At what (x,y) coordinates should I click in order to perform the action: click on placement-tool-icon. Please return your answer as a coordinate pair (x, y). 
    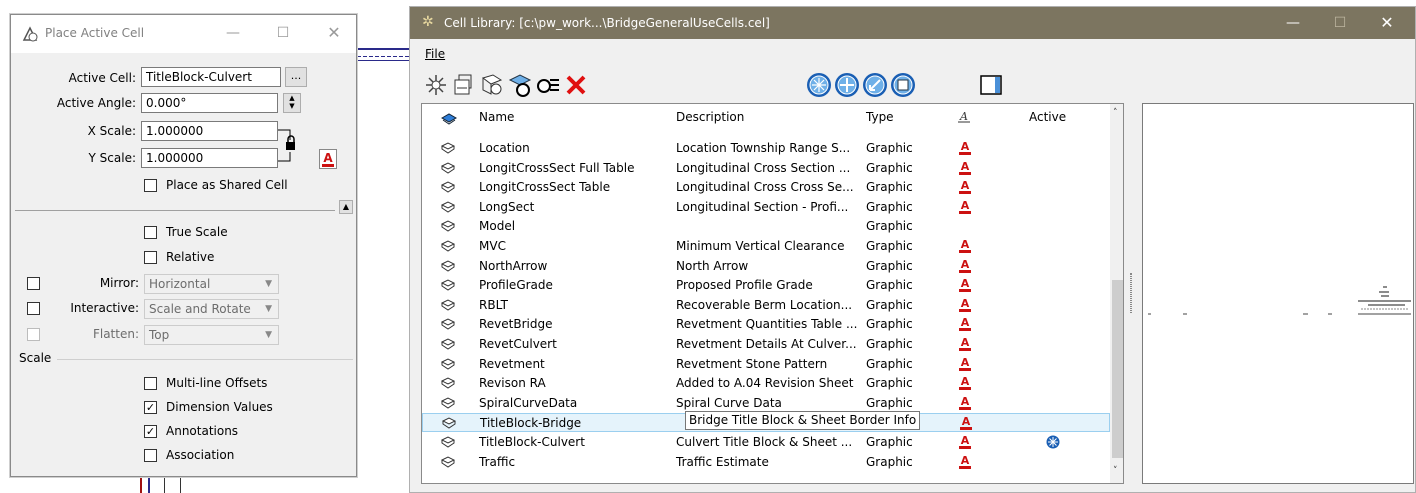
    Looking at the image, I should click on (819, 85).